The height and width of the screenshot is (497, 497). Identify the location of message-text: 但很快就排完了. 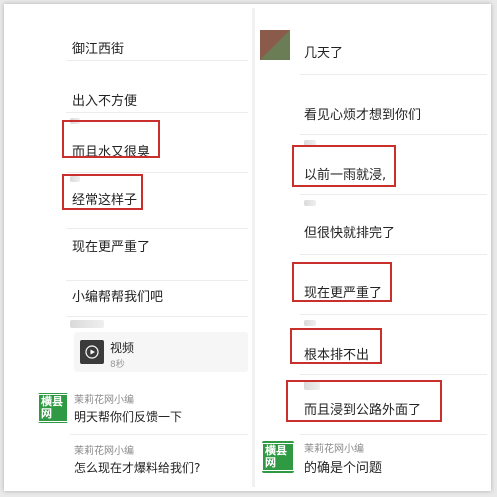
(350, 233).